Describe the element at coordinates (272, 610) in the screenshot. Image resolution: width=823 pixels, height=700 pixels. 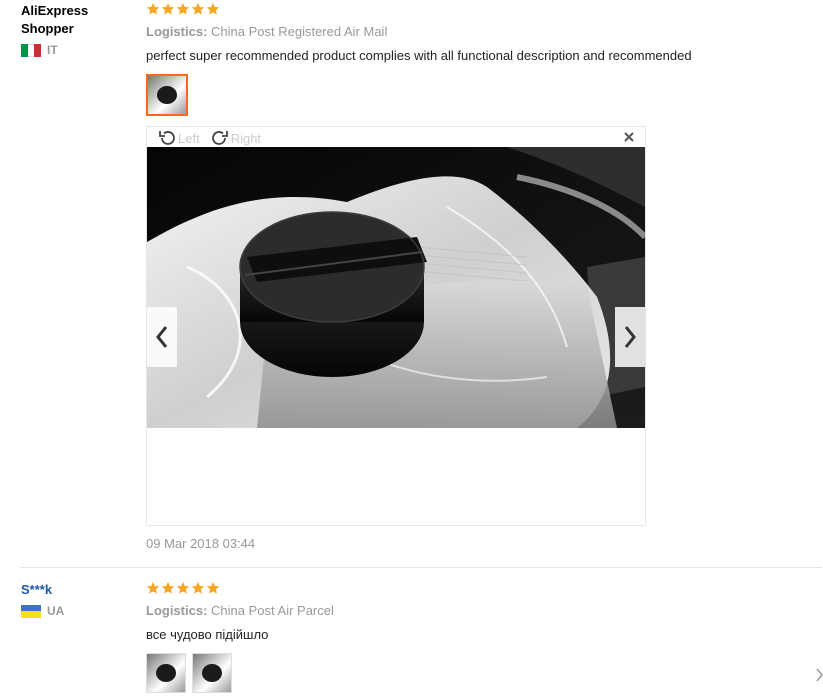
I see `logistics-value: China Post Air Parcel` at that location.